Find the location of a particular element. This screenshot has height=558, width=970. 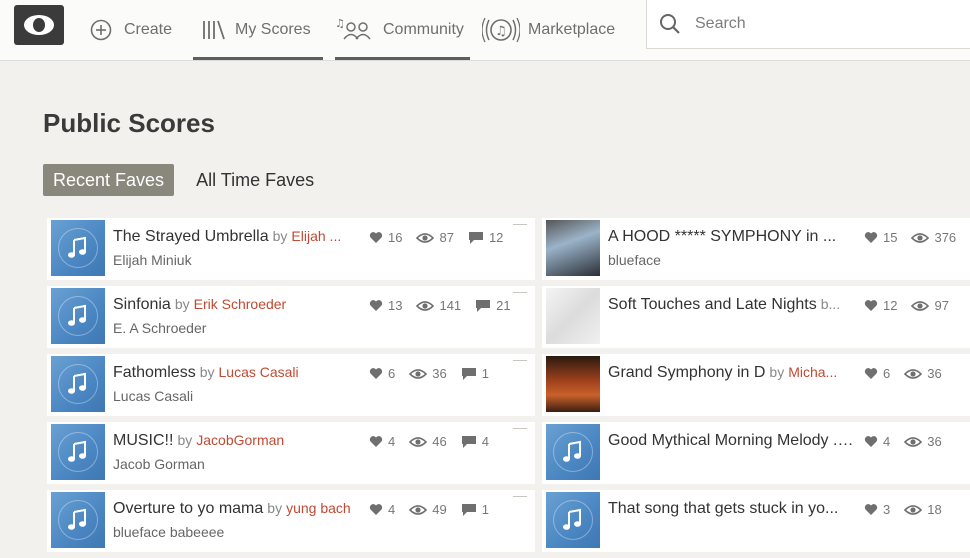

score-title-line: Overture to yo mama by yung bach is located at coordinates (232, 509).